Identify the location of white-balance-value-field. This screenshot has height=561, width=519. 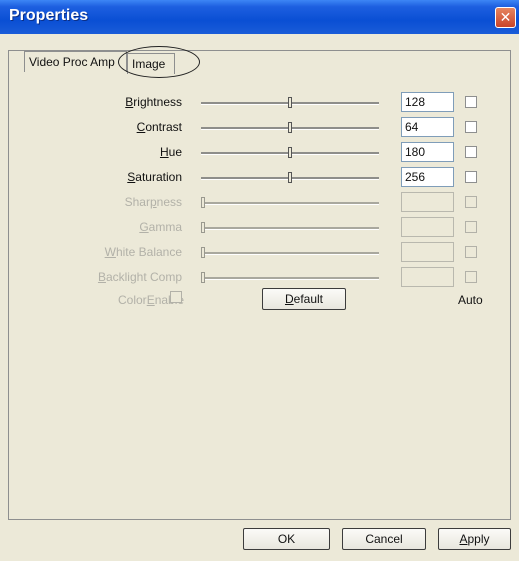
(427, 252).